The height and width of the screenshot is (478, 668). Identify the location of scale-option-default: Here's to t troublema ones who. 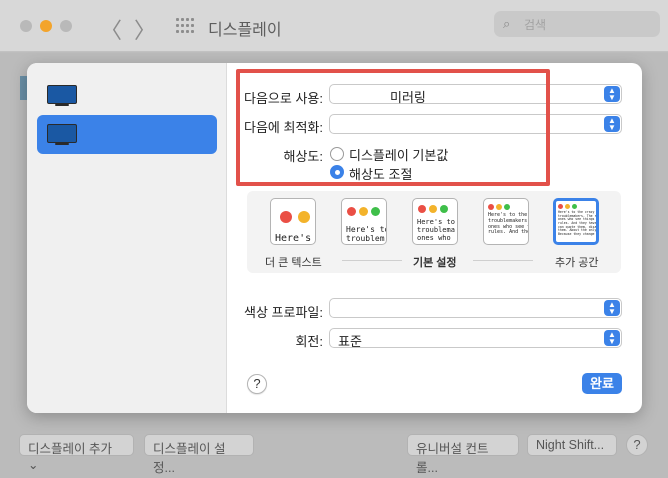
(435, 221).